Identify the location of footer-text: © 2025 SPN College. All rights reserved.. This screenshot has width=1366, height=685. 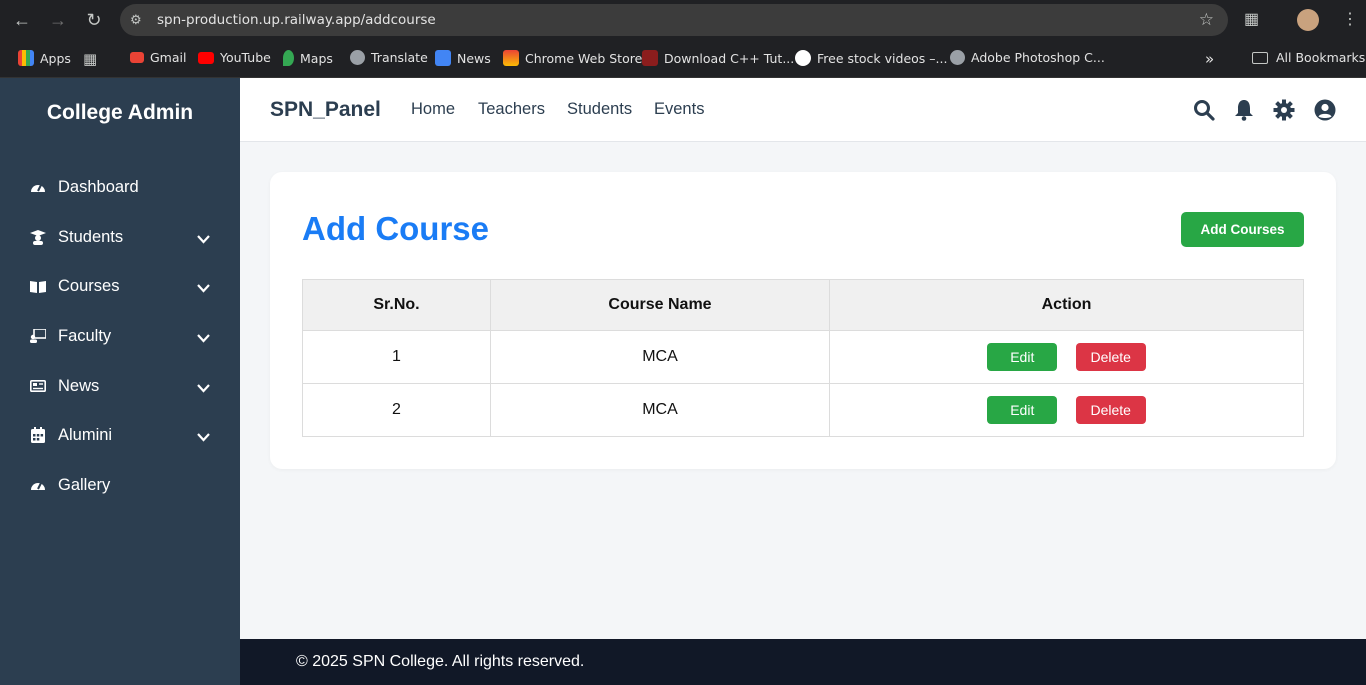
(440, 661).